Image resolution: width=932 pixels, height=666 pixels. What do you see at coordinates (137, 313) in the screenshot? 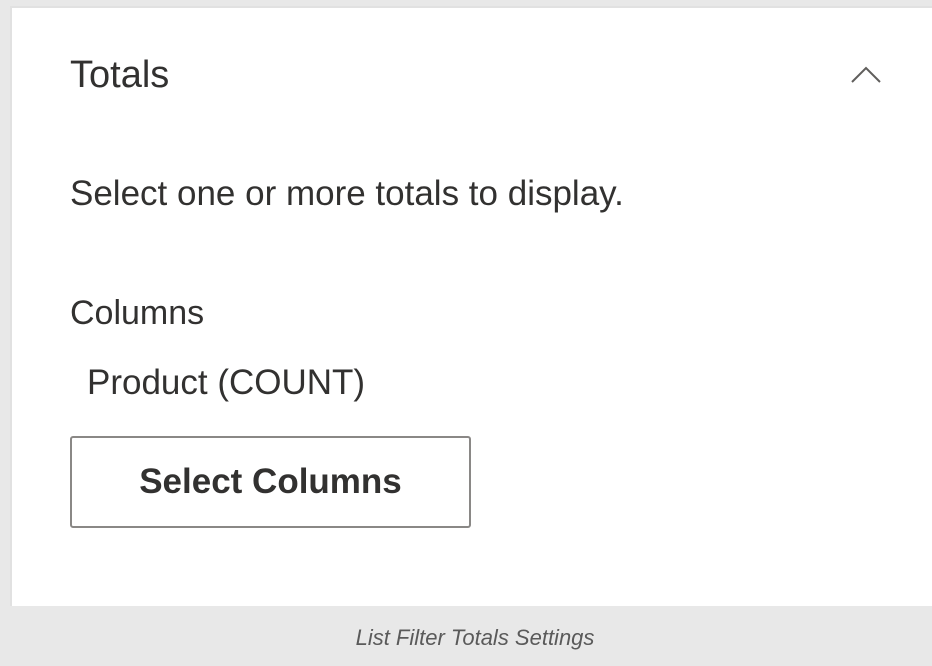
I see `columns-label: Columns` at bounding box center [137, 313].